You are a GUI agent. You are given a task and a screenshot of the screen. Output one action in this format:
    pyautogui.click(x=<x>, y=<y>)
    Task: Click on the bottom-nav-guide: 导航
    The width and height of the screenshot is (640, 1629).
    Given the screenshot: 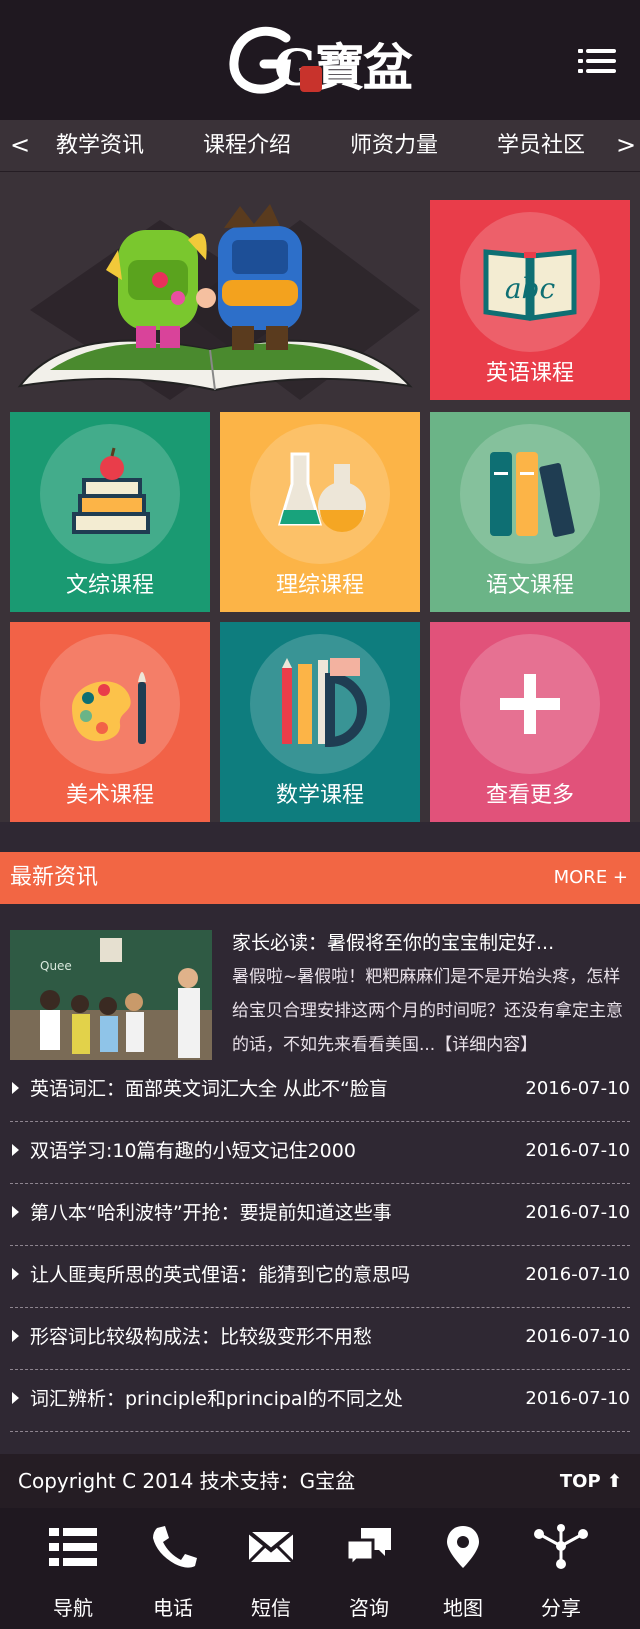 What is the action you would take?
    pyautogui.click(x=73, y=1574)
    